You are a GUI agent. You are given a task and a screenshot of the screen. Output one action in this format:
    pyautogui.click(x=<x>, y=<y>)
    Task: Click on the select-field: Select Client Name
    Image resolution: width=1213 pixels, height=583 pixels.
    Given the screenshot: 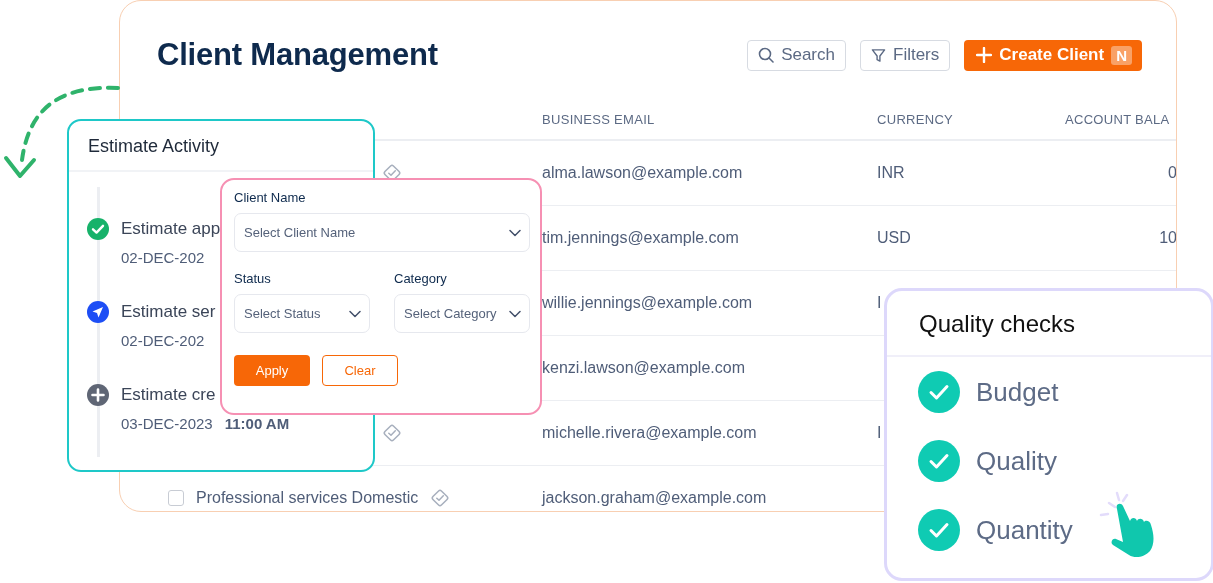 What is the action you would take?
    pyautogui.click(x=382, y=232)
    